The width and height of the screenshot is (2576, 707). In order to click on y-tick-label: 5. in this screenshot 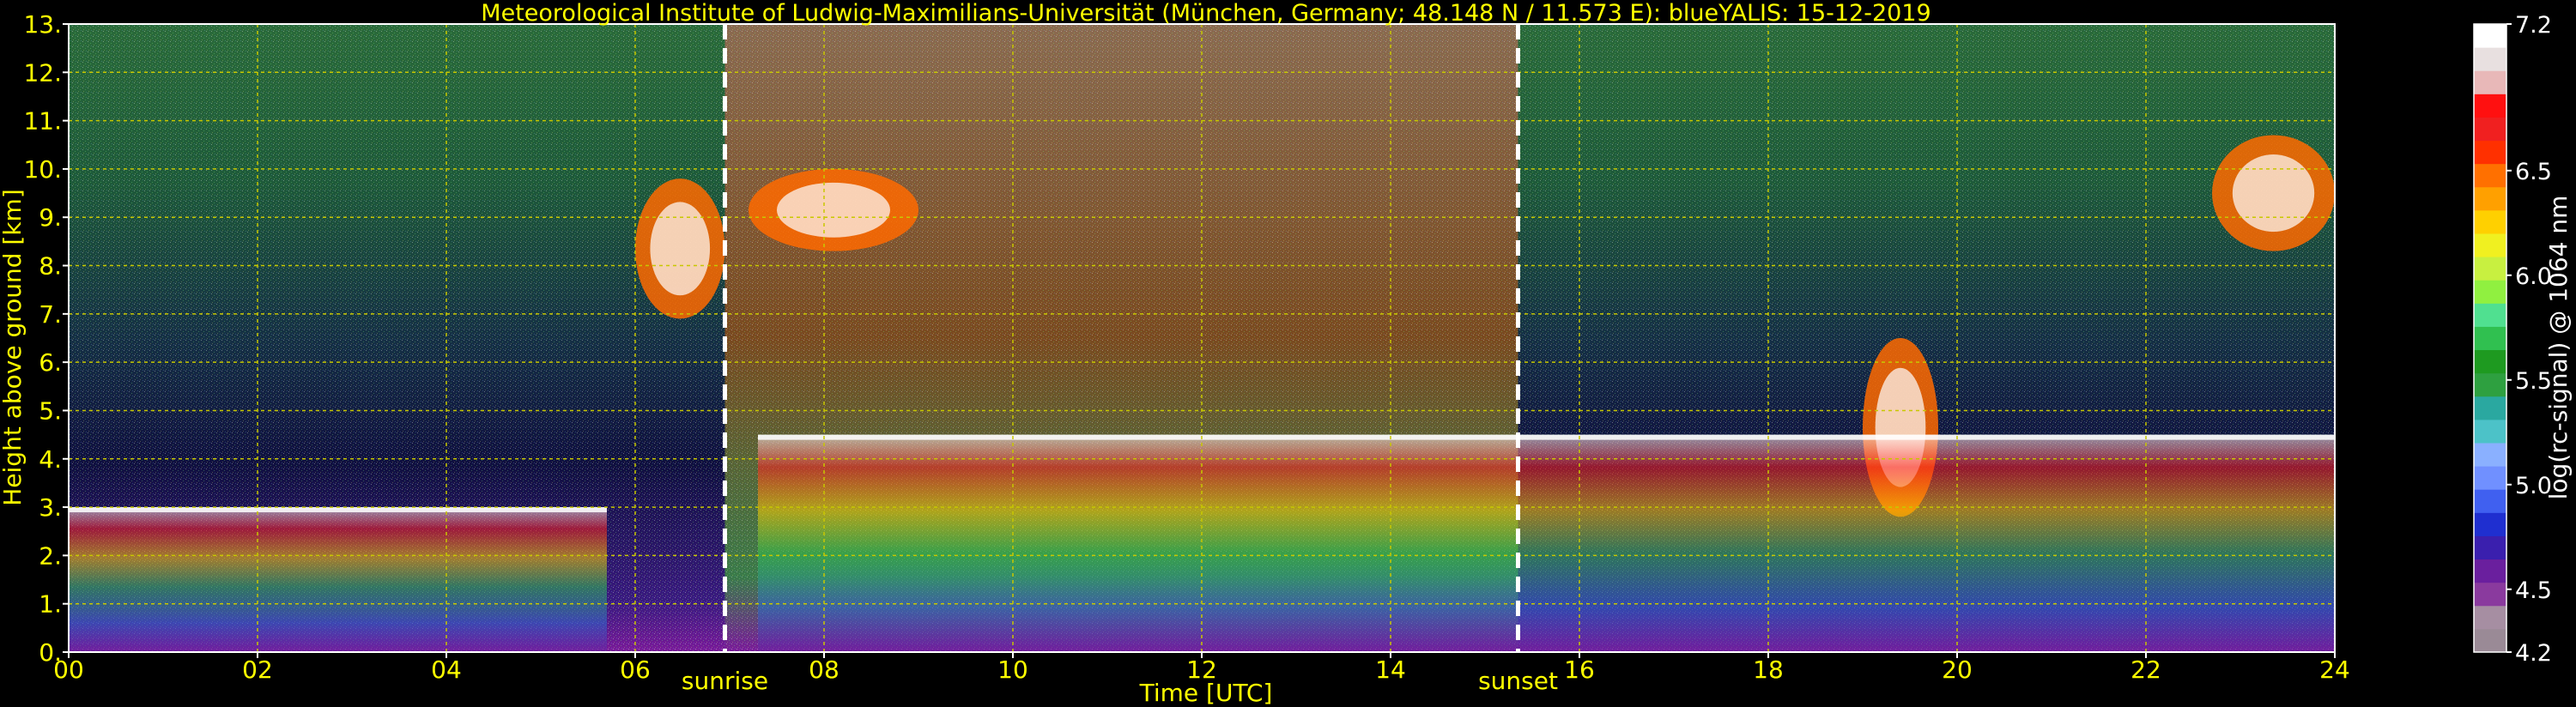, I will do `click(50, 411)`.